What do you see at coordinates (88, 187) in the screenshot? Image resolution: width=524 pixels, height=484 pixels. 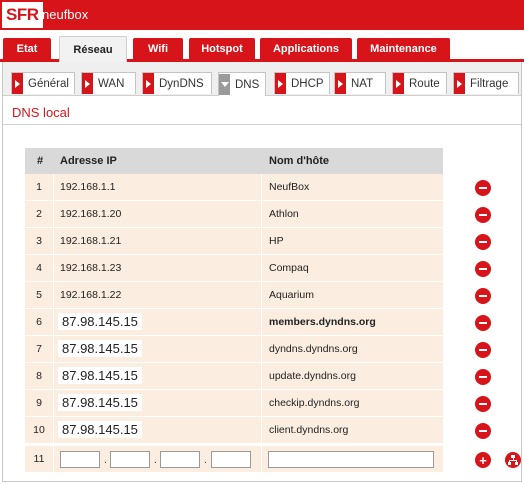 I see `row-ip: 192.168.1.1` at bounding box center [88, 187].